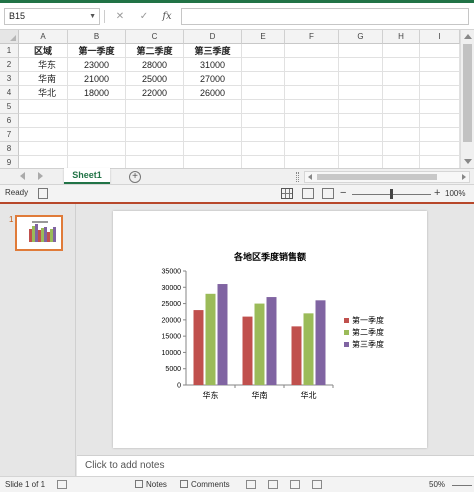 This screenshot has height=492, width=474. What do you see at coordinates (43, 37) in the screenshot?
I see `column-header-a: A` at bounding box center [43, 37].